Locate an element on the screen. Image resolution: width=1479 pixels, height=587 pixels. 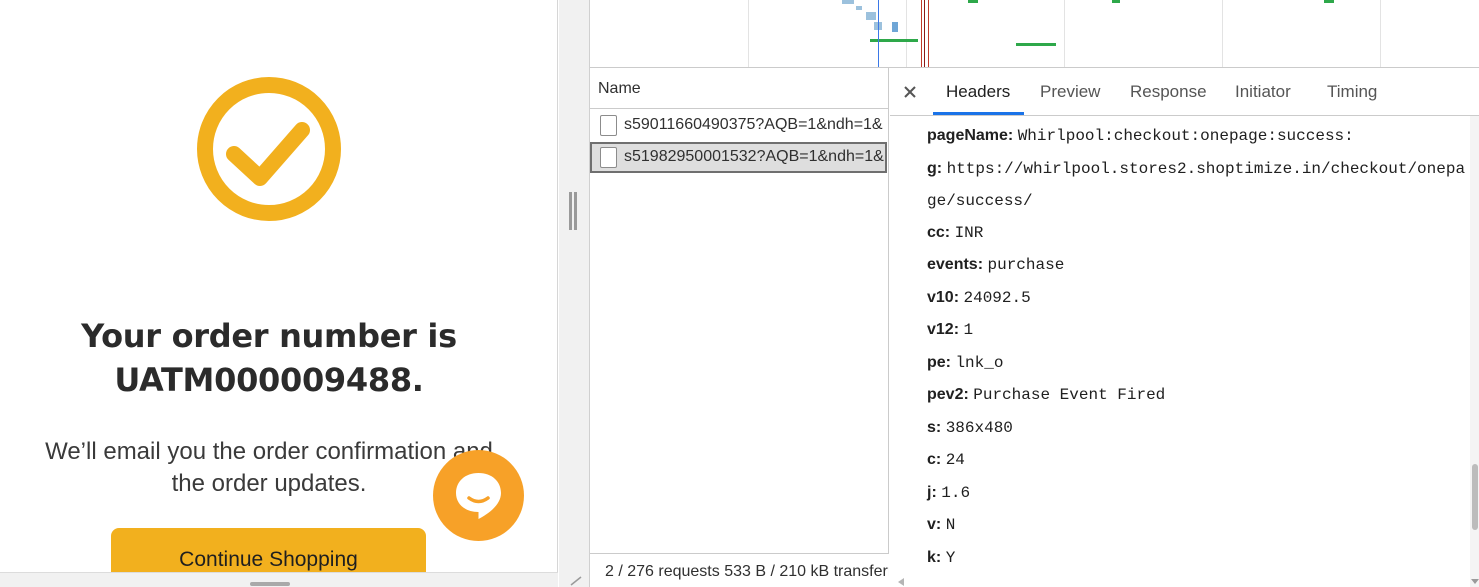
param-row: events: purchase is located at coordinates (1197, 265).